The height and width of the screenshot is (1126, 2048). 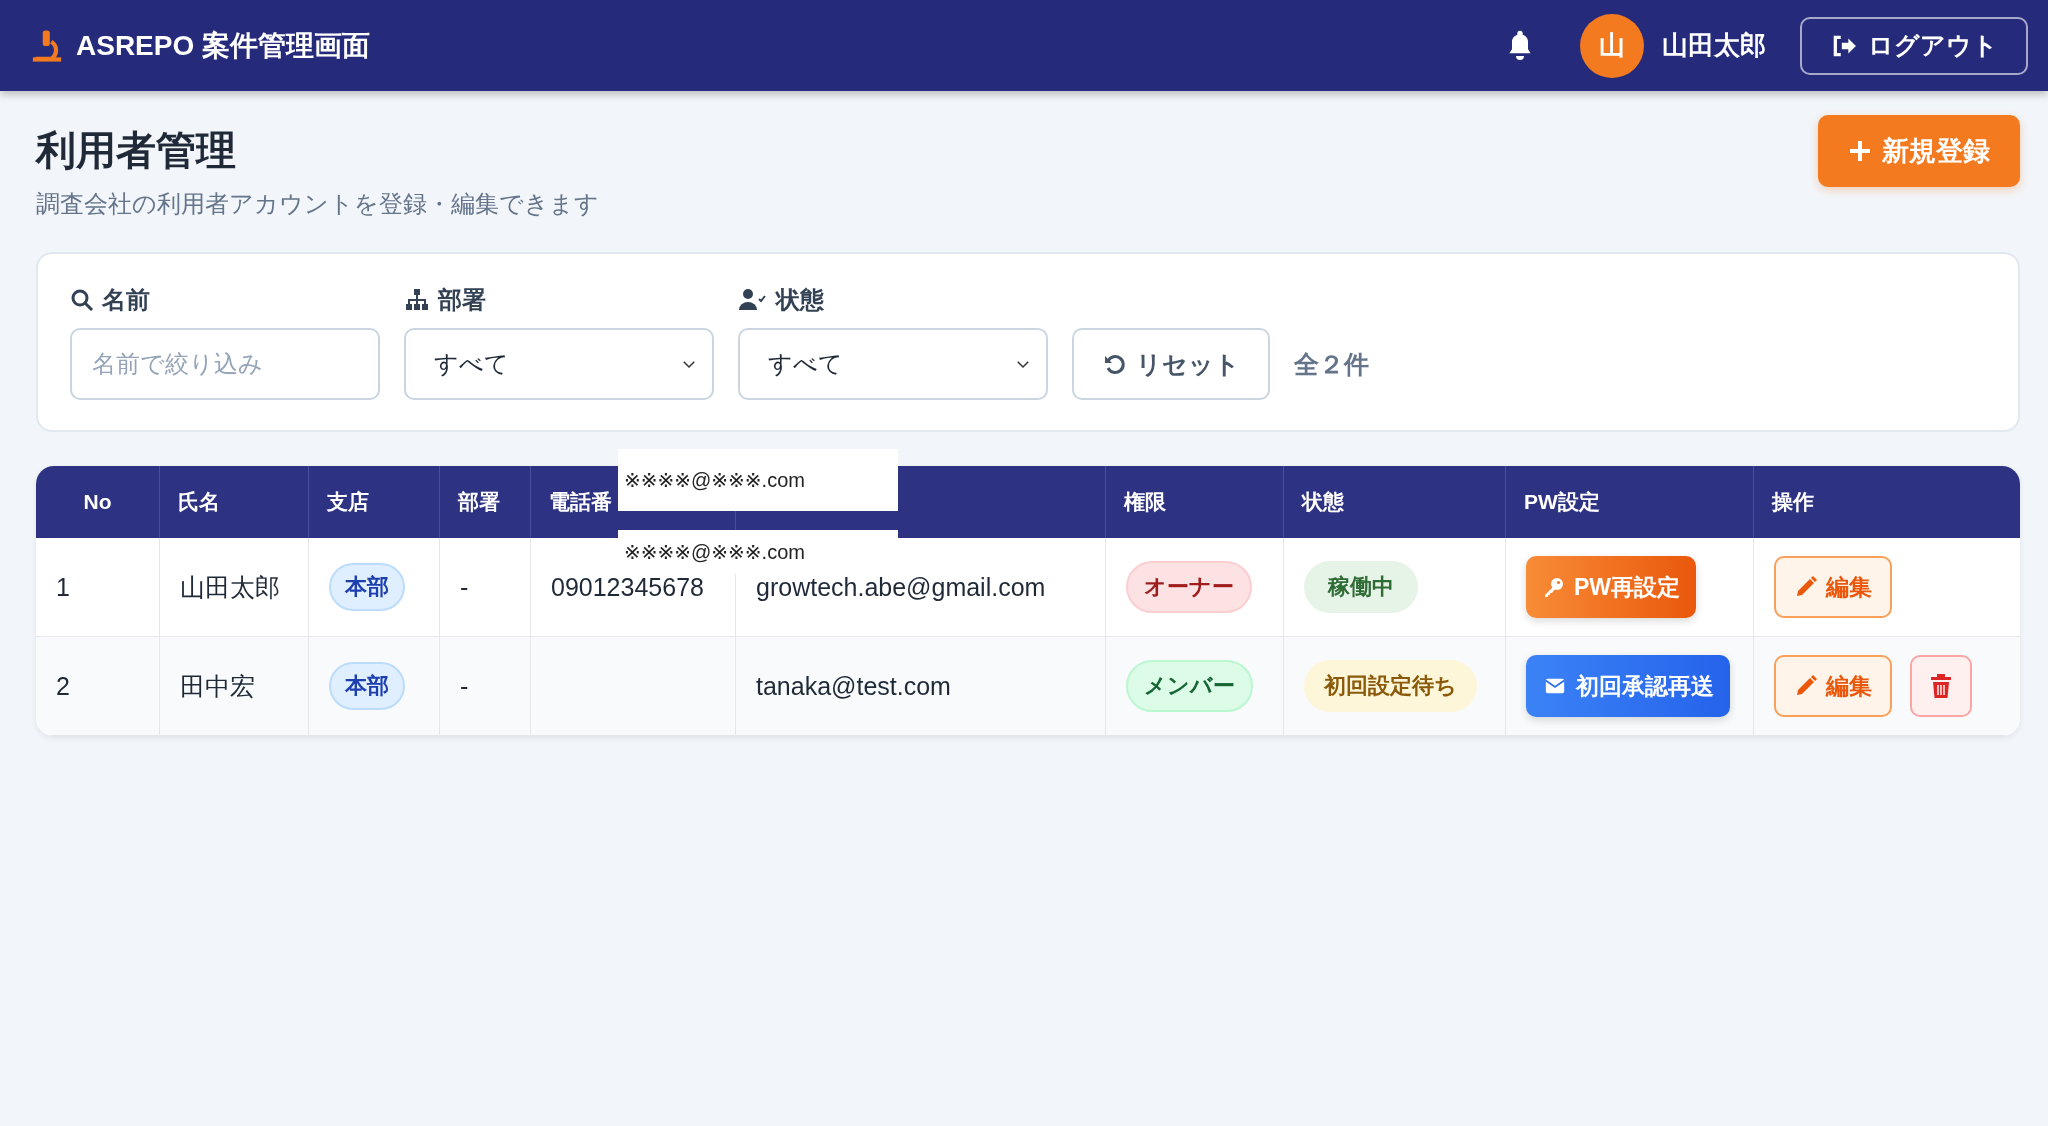 What do you see at coordinates (1611, 587) in the screenshot?
I see `password-reset-button: PW再設定` at bounding box center [1611, 587].